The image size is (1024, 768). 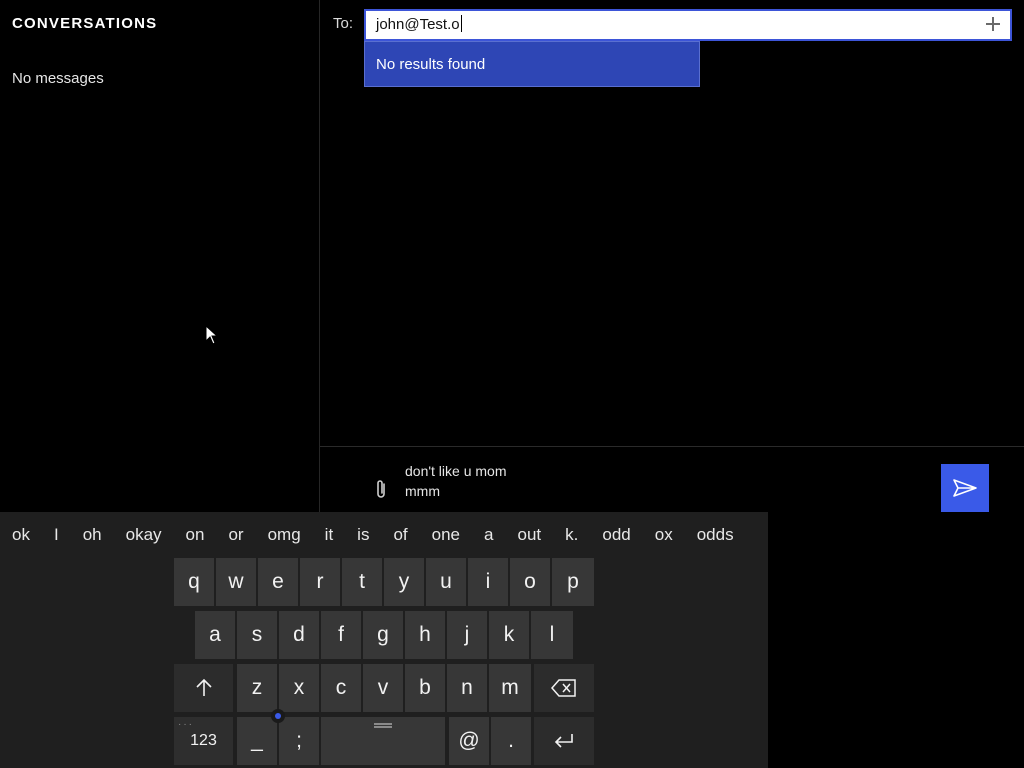 I want to click on dots-icon: ···, so click(x=186, y=724).